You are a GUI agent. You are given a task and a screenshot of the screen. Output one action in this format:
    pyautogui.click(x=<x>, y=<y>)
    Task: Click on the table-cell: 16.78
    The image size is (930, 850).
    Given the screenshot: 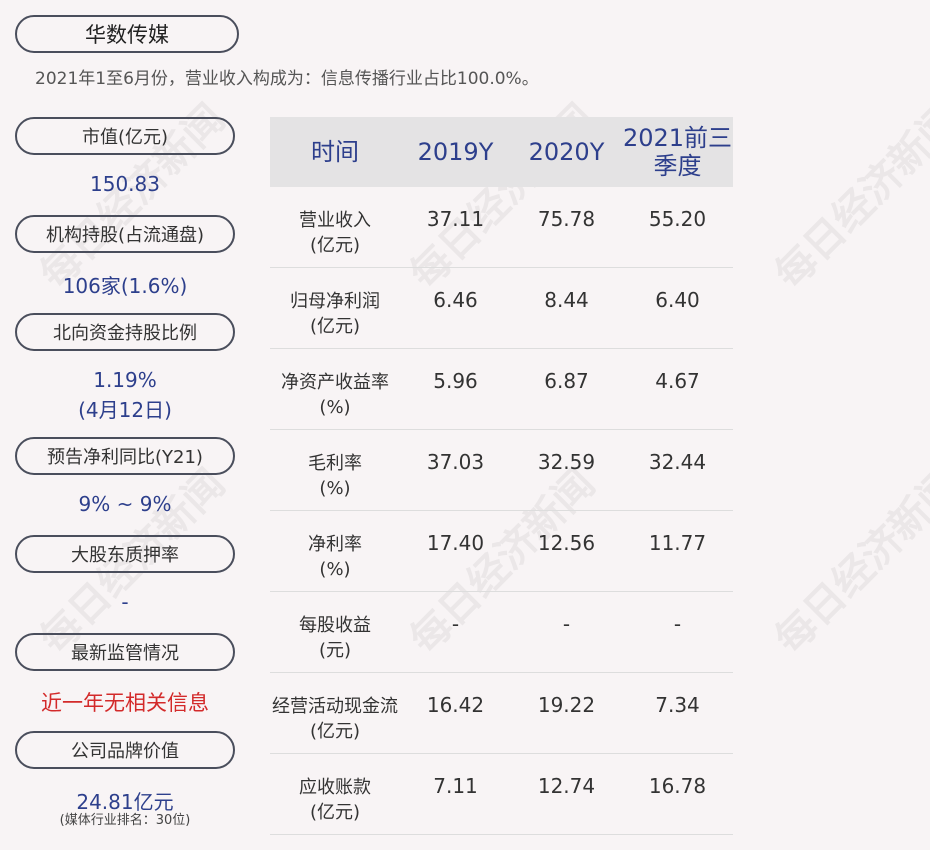 What is the action you would take?
    pyautogui.click(x=677, y=786)
    